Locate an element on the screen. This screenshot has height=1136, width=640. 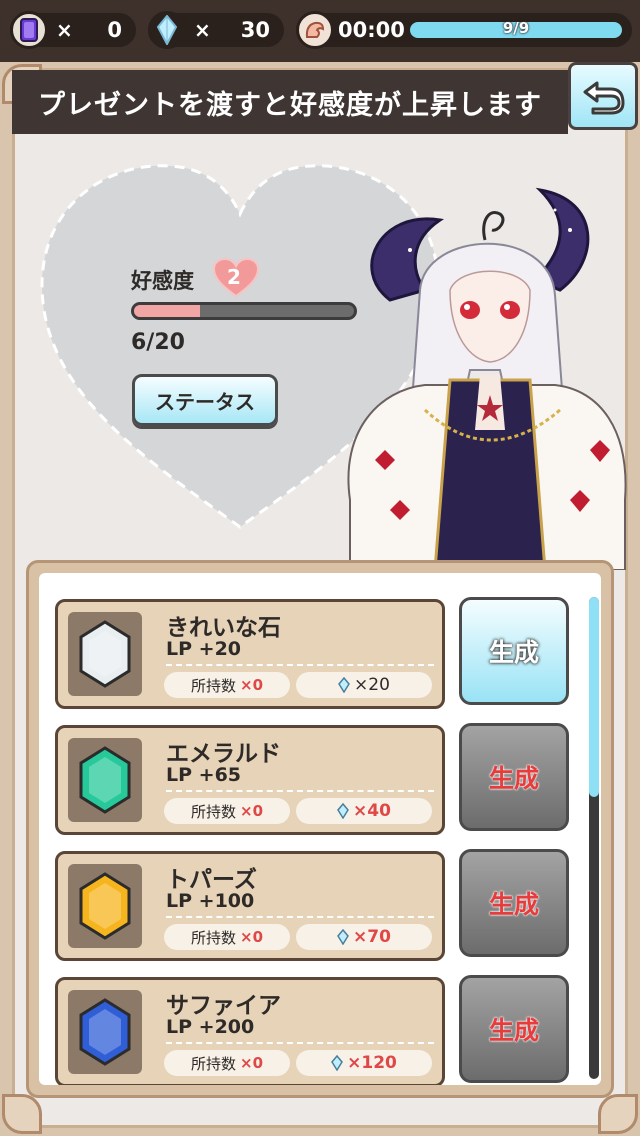
scrollbar-thumb is located at coordinates (594, 697).